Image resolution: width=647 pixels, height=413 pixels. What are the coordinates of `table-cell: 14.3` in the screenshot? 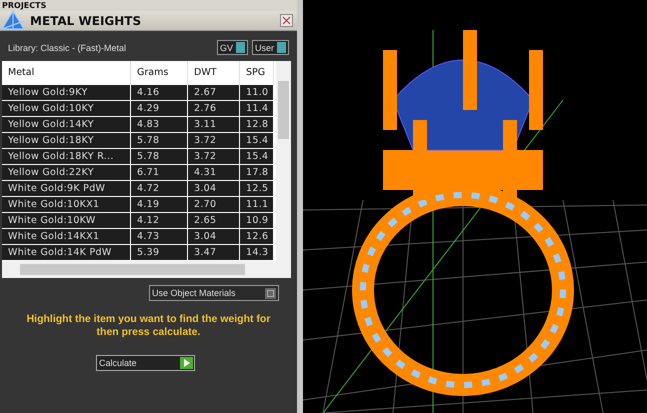 It's located at (257, 253).